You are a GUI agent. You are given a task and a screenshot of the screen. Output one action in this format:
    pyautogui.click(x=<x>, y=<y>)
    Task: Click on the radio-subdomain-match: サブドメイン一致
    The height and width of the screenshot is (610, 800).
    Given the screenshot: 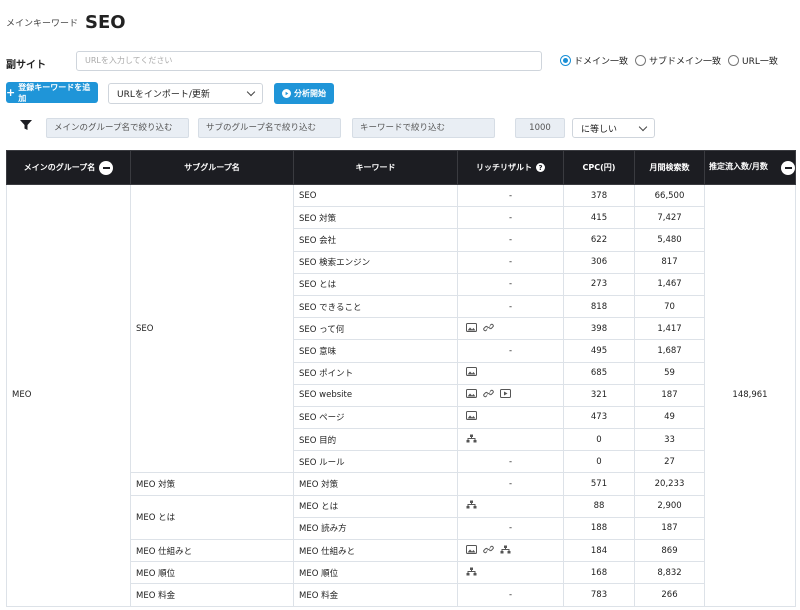 What is the action you would take?
    pyautogui.click(x=678, y=60)
    